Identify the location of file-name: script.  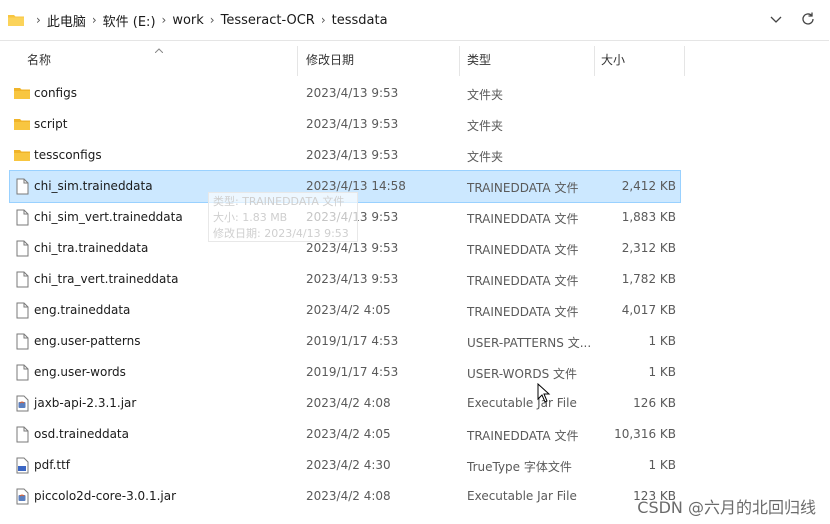
(51, 124).